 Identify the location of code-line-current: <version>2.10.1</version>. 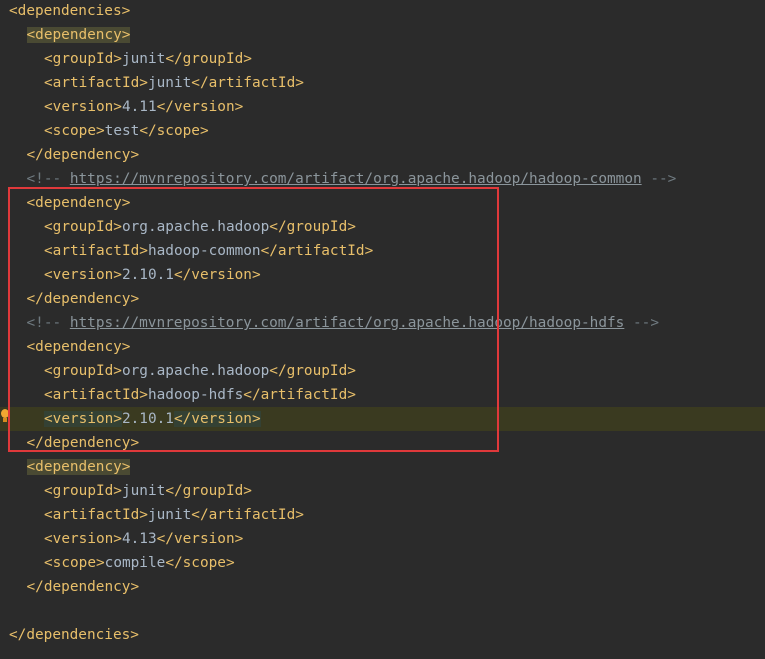
(382, 419).